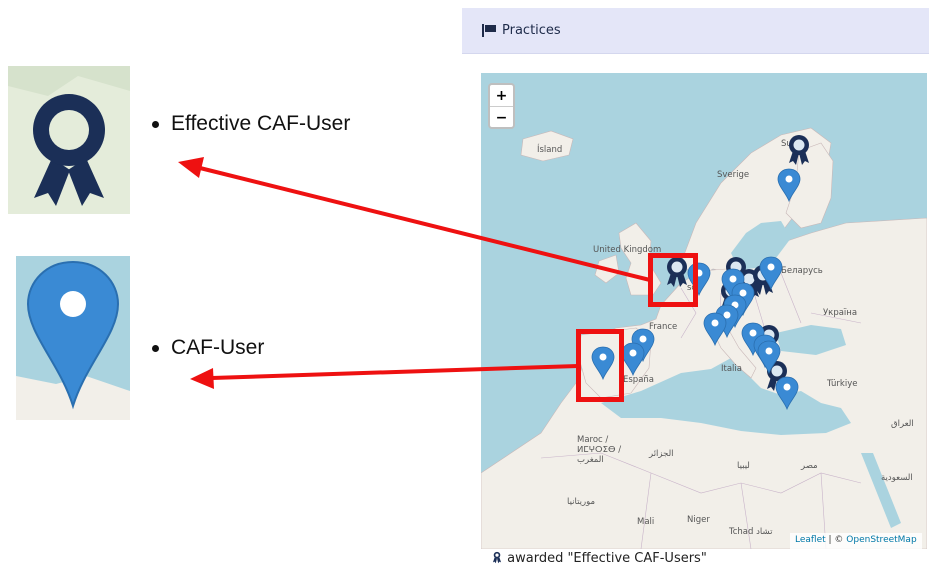 The height and width of the screenshot is (567, 929). Describe the element at coordinates (810, 540) in the screenshot. I see `leaflet-link: Leaflet` at that location.